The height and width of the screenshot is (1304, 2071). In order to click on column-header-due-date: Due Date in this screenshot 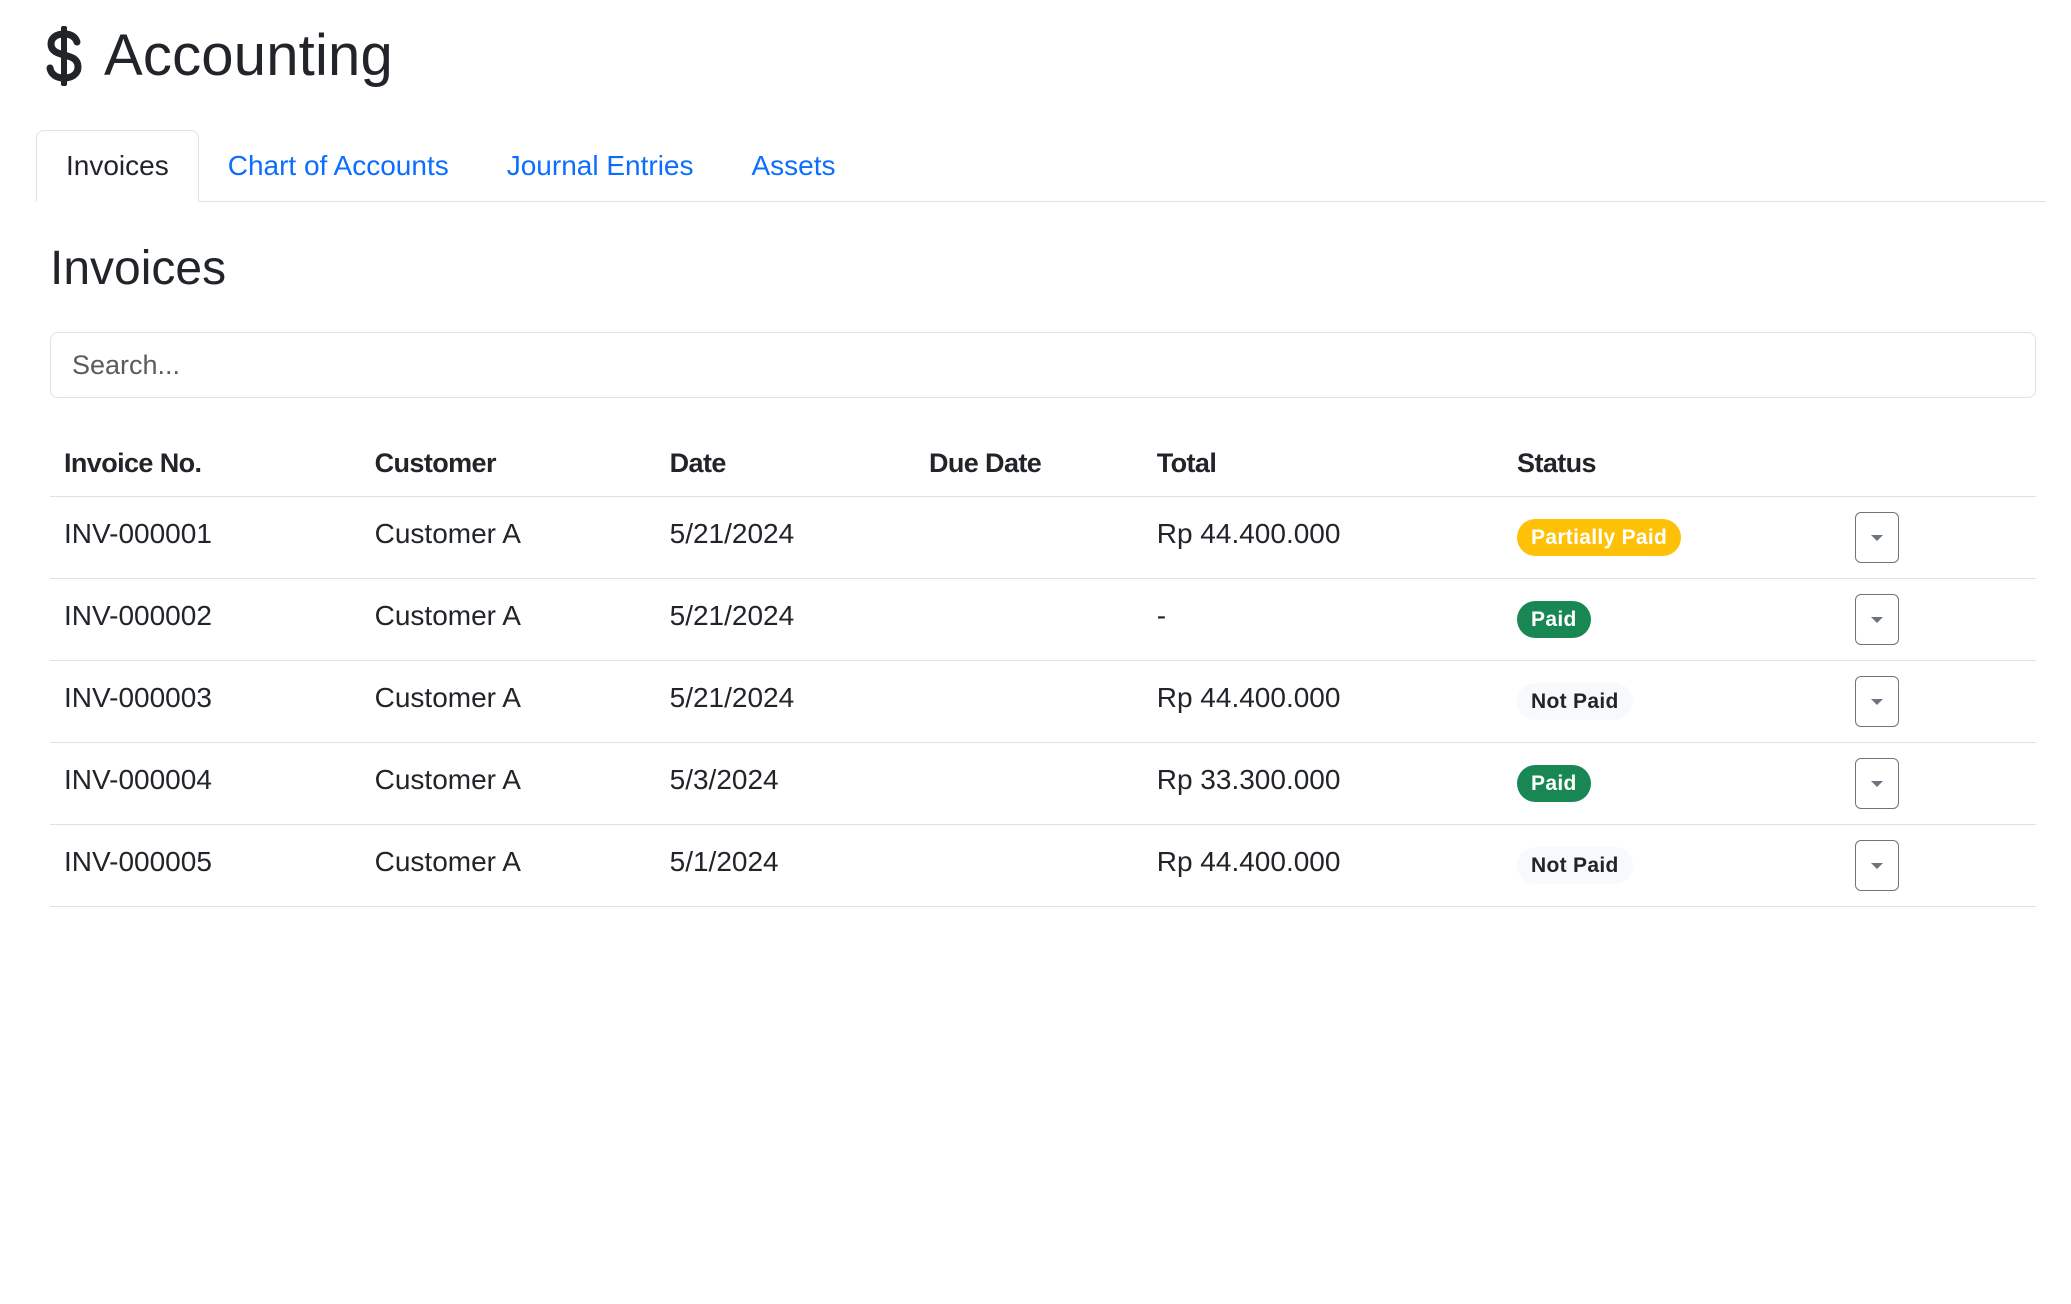, I will do `click(1028, 463)`.